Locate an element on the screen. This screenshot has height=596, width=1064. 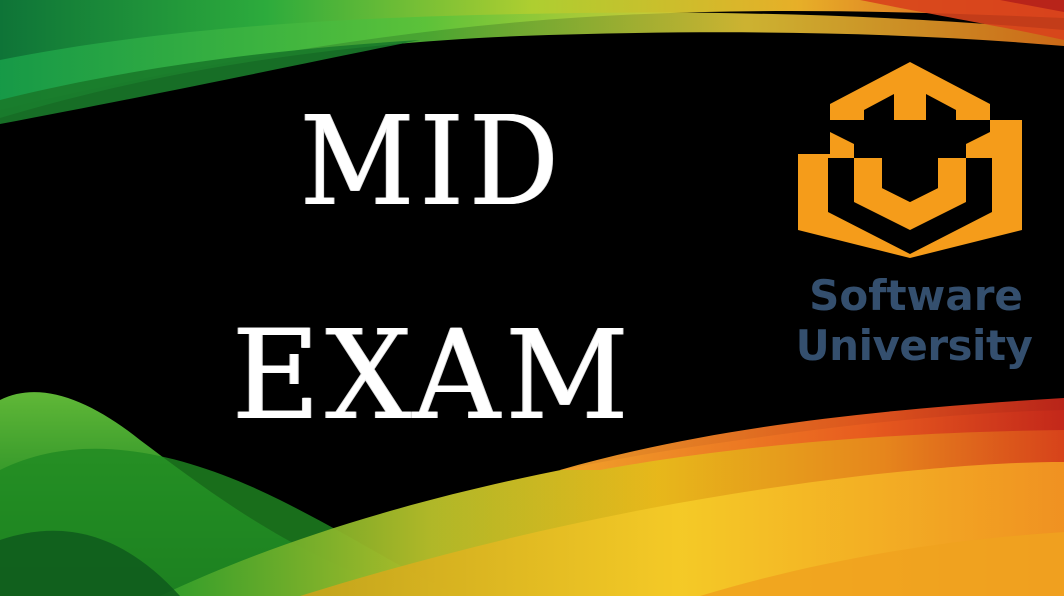
logo-text-university: University is located at coordinates (914, 345).